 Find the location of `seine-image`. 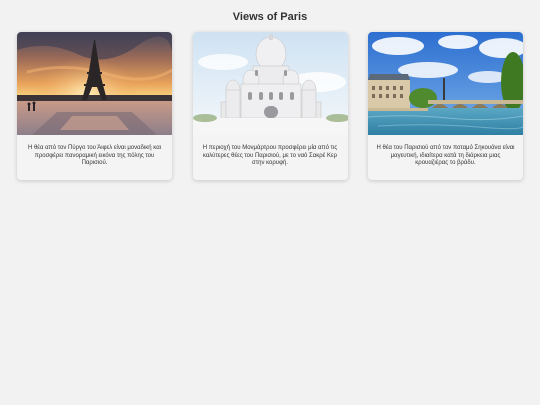

seine-image is located at coordinates (445, 83).